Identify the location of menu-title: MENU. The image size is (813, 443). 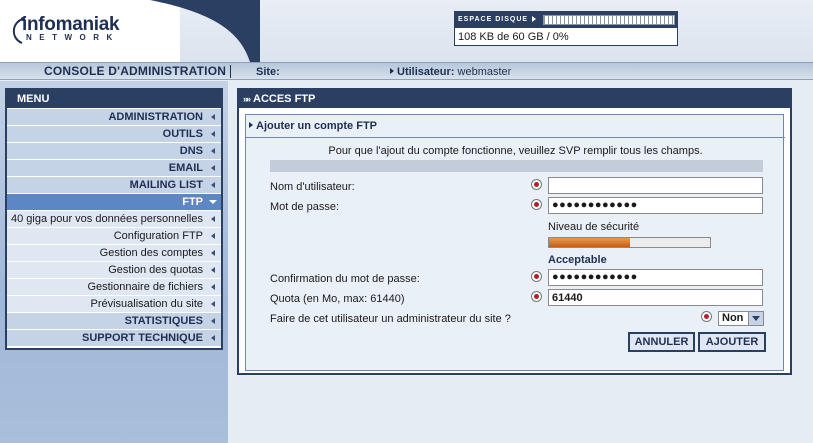
(114, 99).